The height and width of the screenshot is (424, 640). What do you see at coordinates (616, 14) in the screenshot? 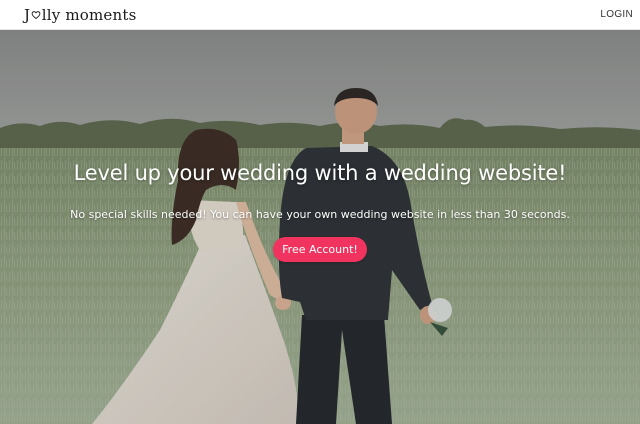
I see `login-link: LOGIN` at bounding box center [616, 14].